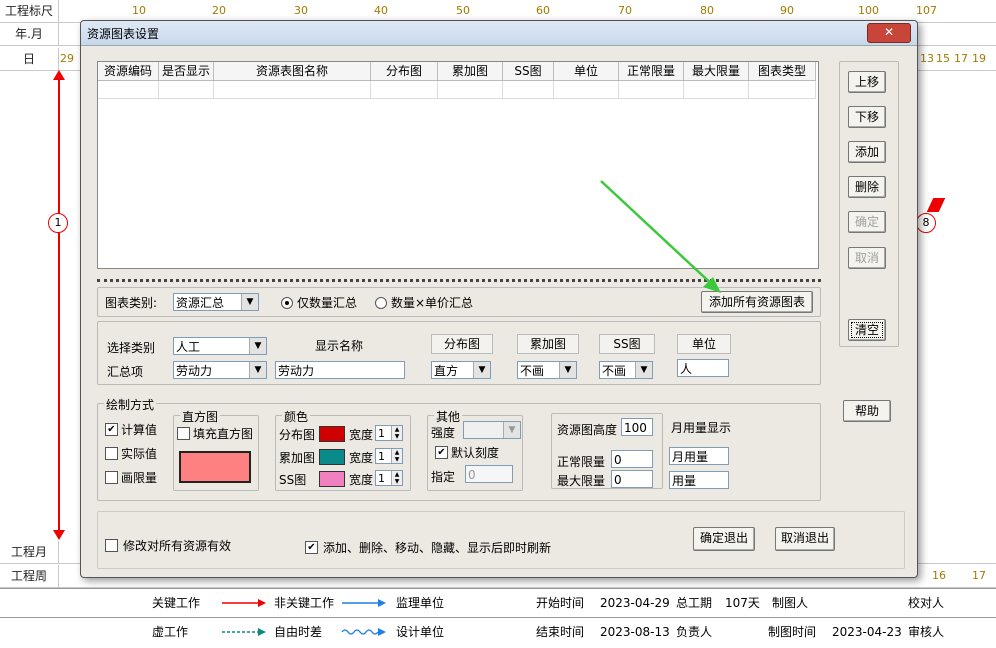 This screenshot has height=648, width=996. What do you see at coordinates (59, 305) in the screenshot?
I see `critical-path-line` at bounding box center [59, 305].